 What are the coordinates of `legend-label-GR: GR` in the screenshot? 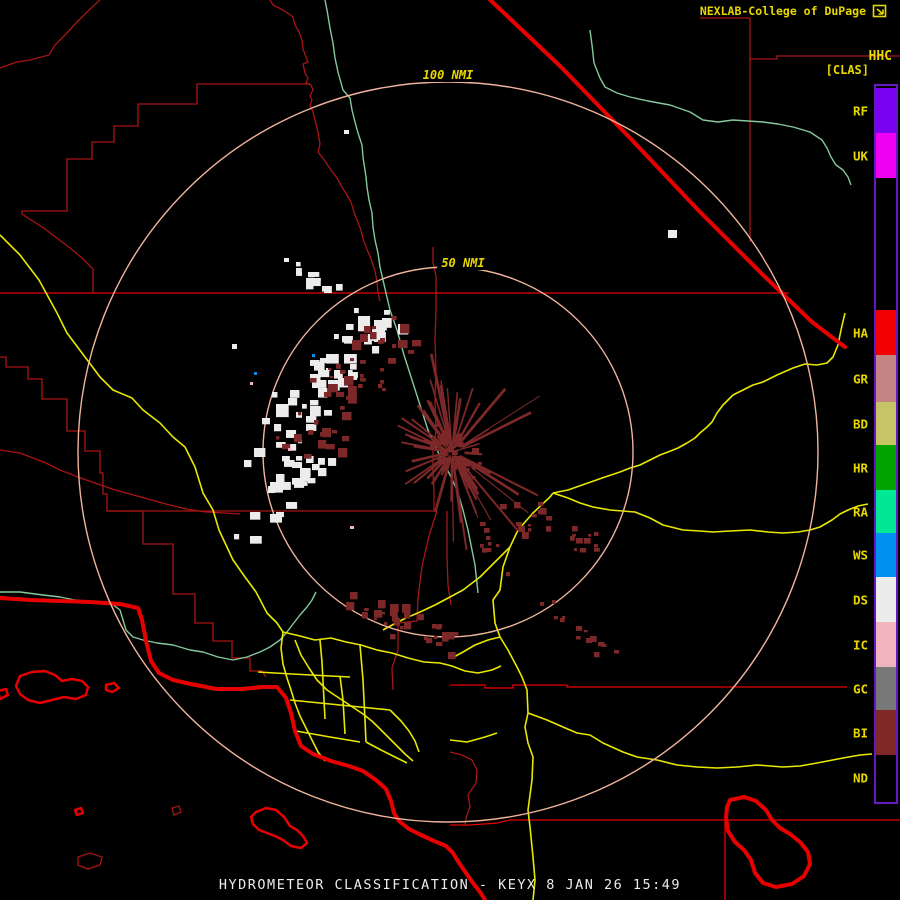 It's located at (860, 378).